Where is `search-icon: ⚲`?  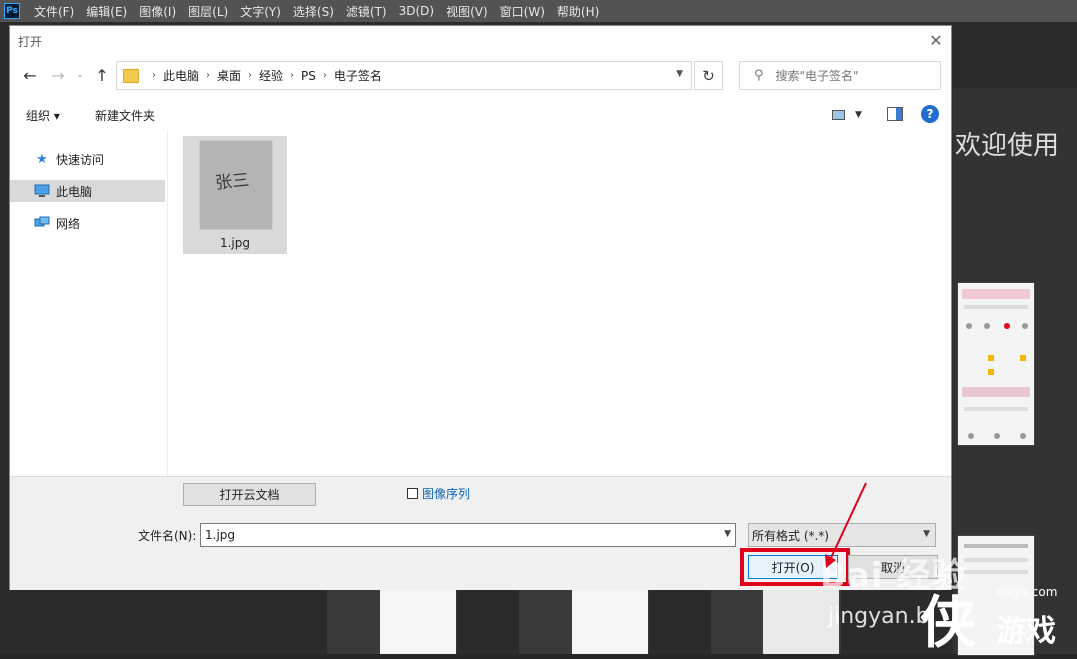 search-icon: ⚲ is located at coordinates (759, 75).